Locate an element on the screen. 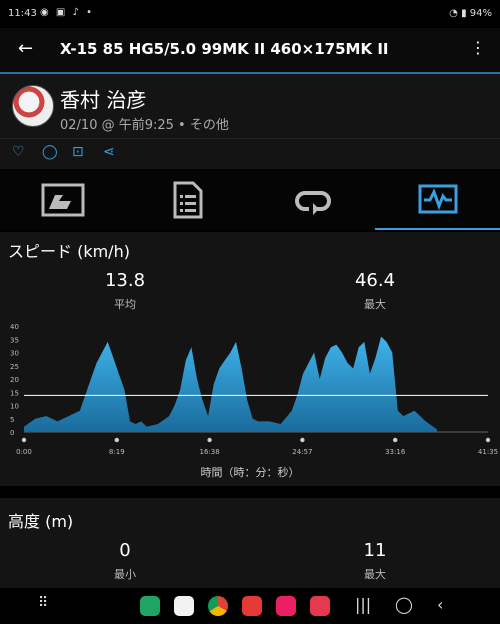  avatar is located at coordinates (33, 106).